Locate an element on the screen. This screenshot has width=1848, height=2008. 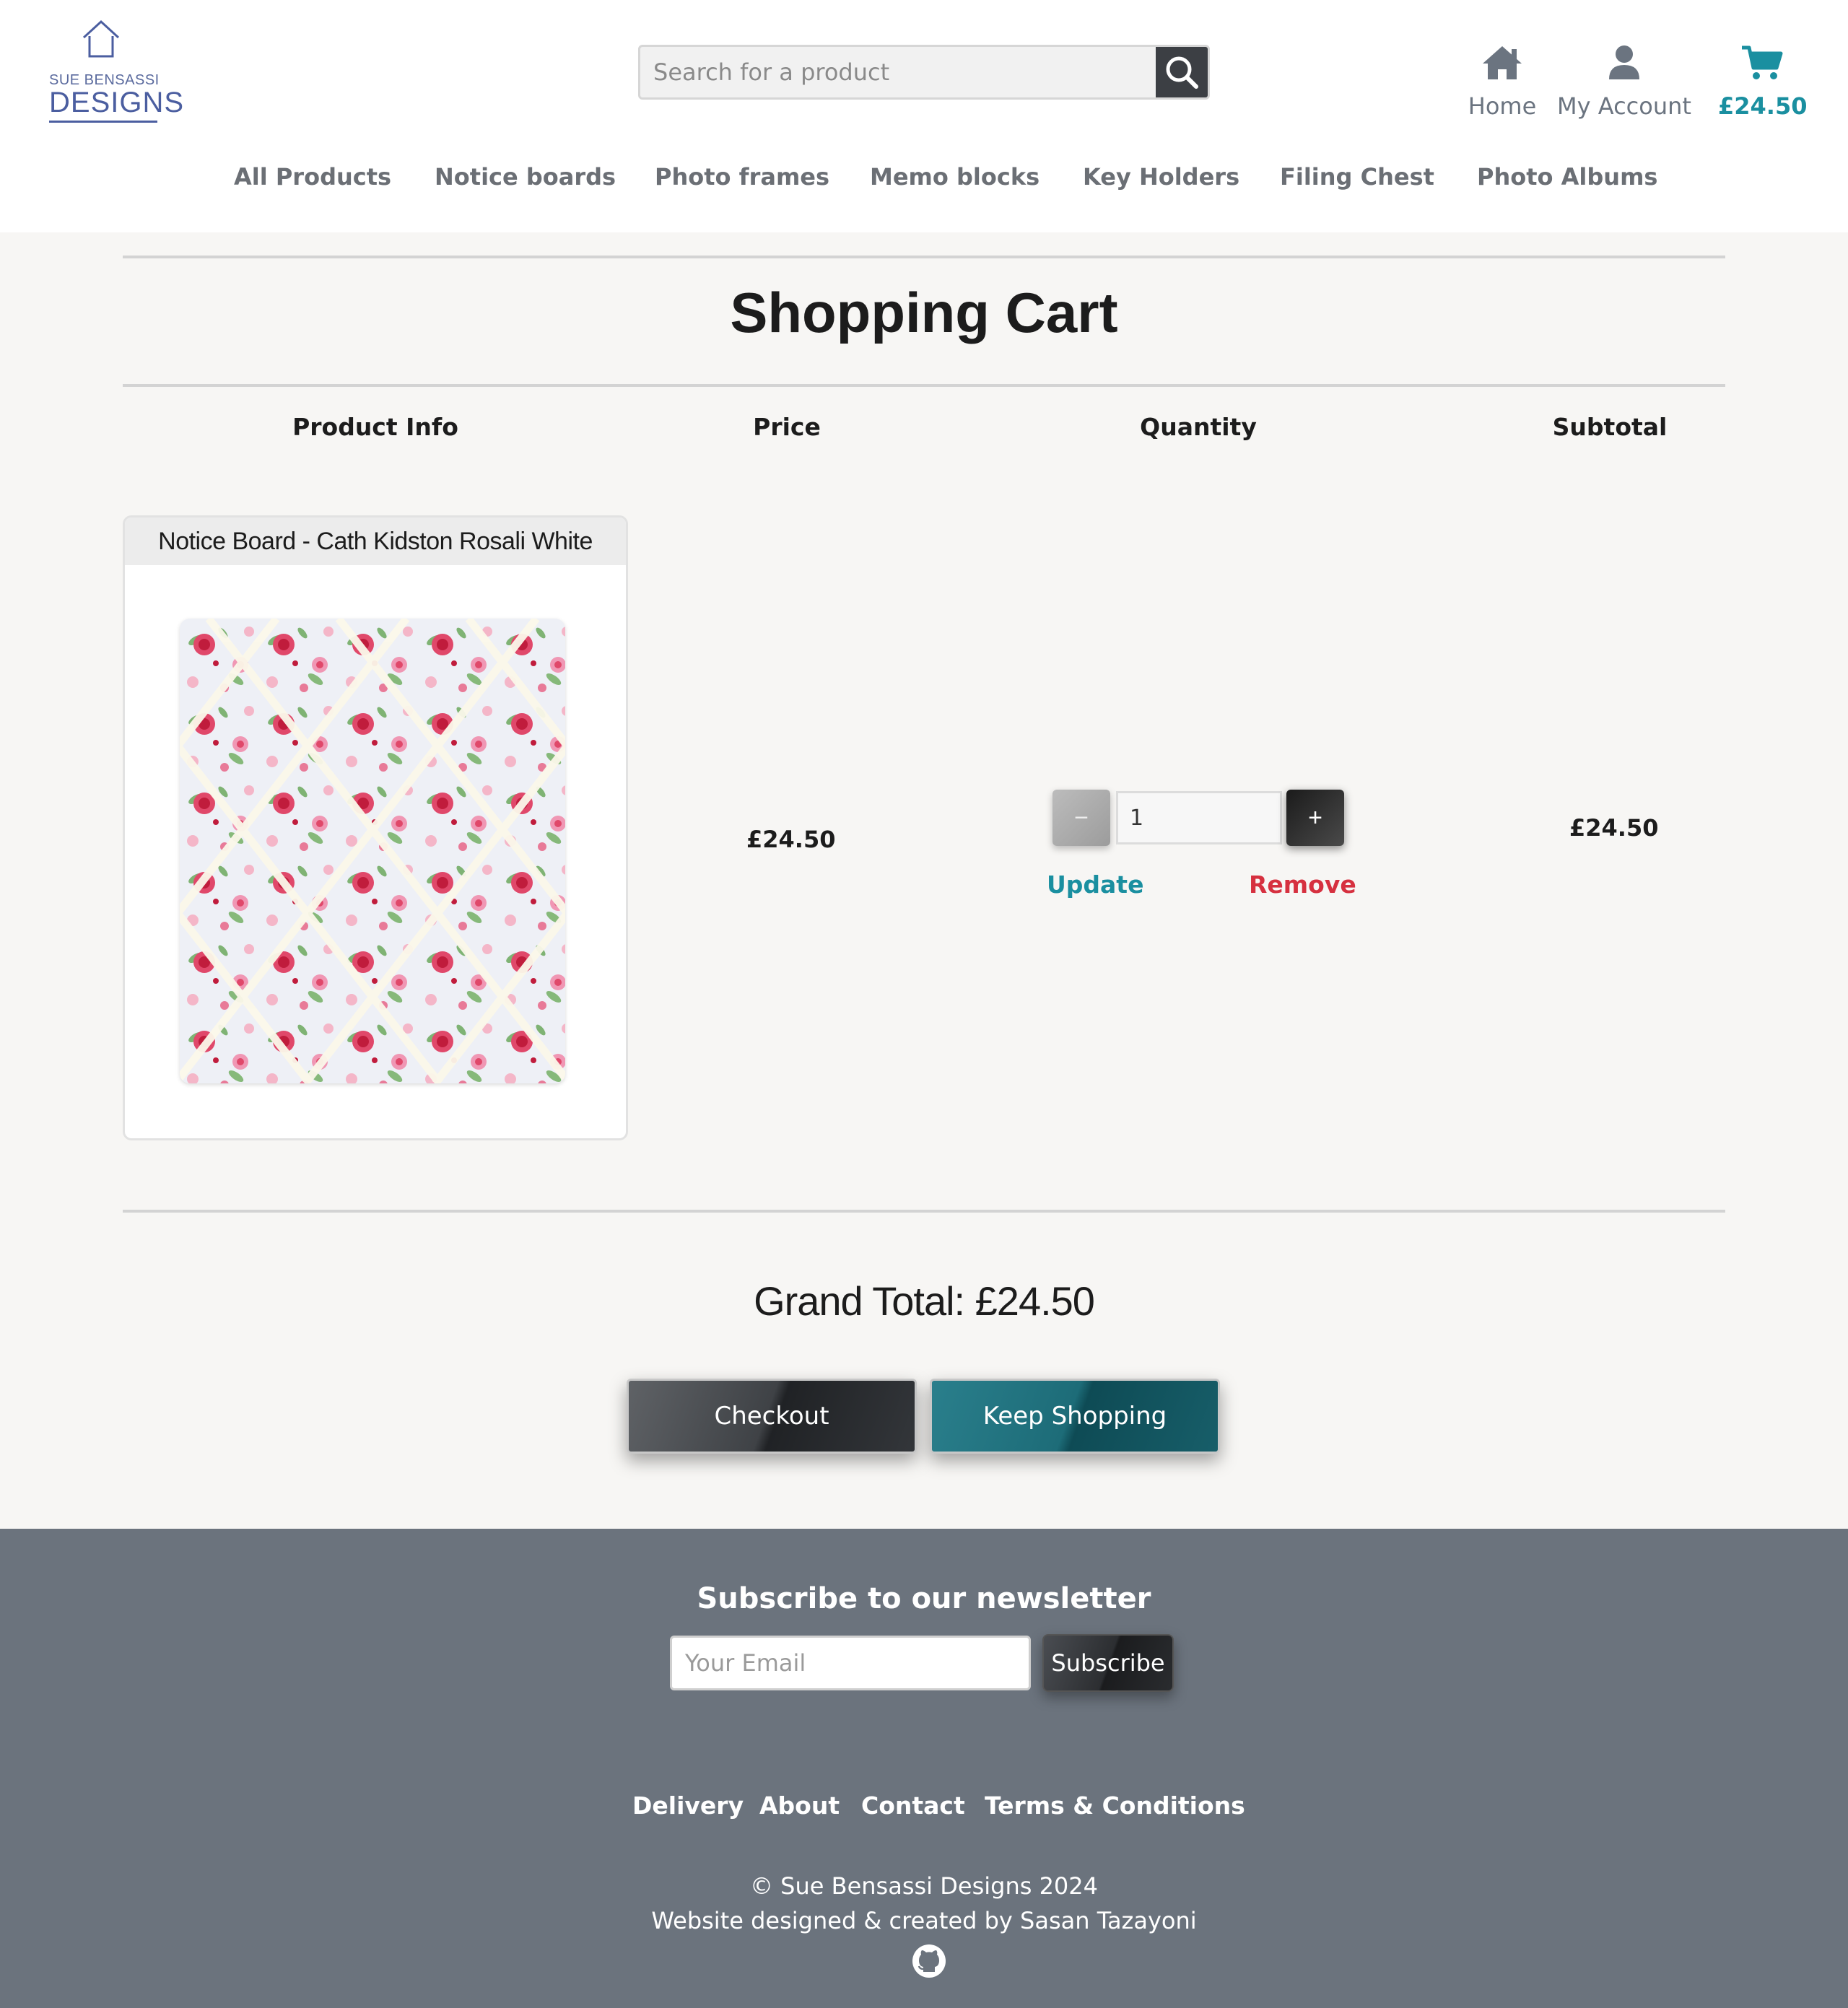
cart-item-name: Notice Board - Cath Kidston Rosali White is located at coordinates (375, 541).